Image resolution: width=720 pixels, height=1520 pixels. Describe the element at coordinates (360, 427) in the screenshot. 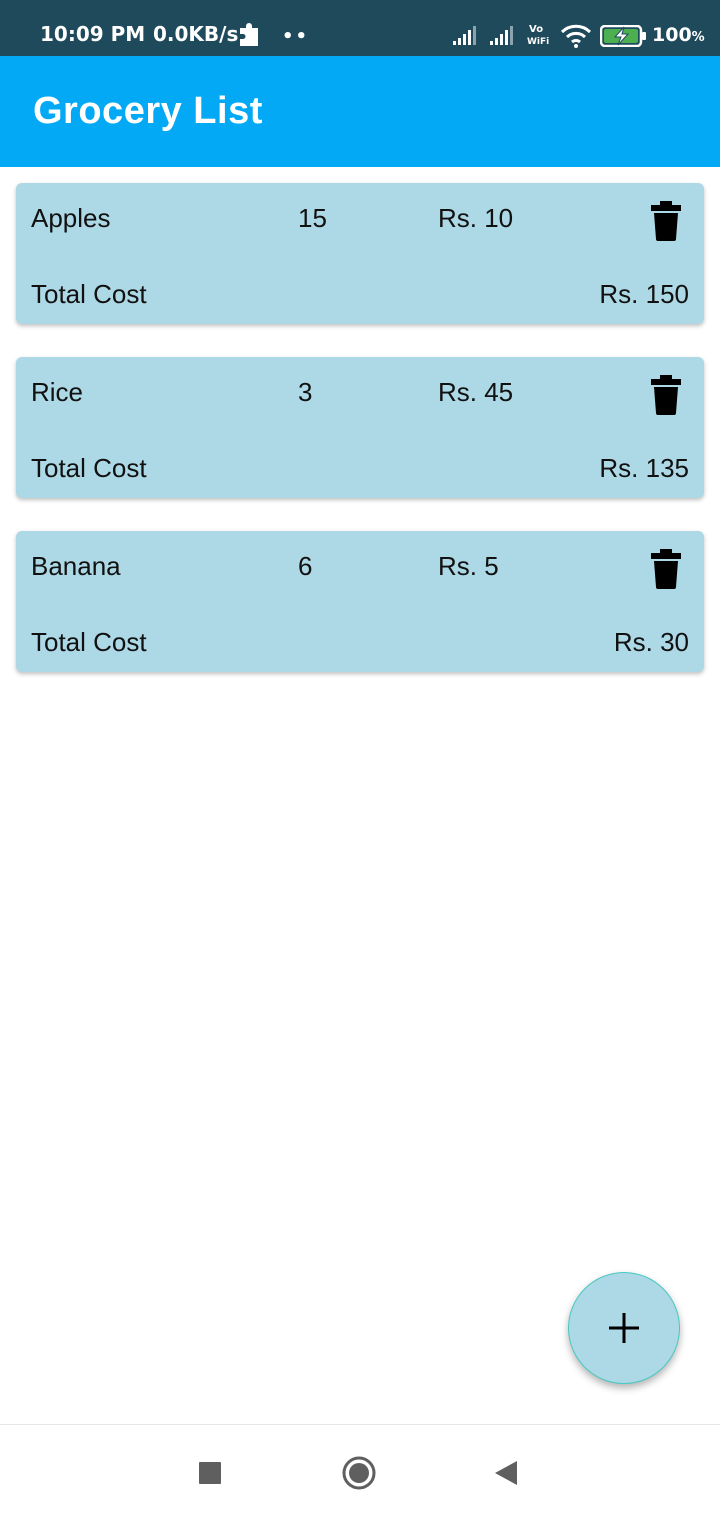

I see `grocery-item-card: Rice 3 Rs. 45 Total Cost Rs. 135` at that location.